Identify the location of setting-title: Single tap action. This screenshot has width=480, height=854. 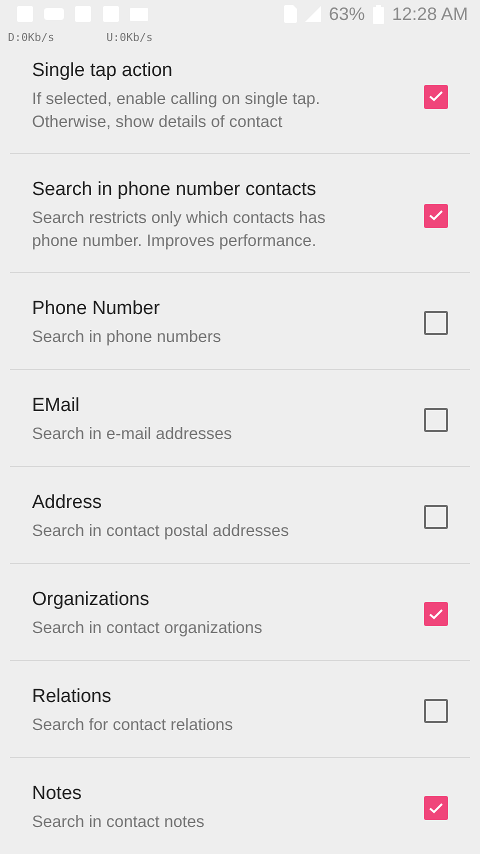
(103, 71).